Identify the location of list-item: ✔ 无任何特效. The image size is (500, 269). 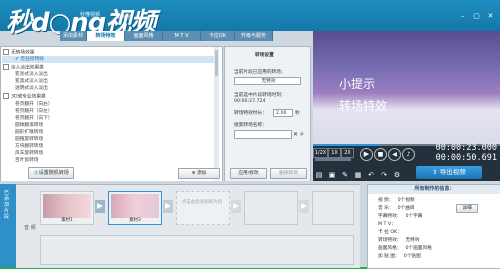
(108, 59).